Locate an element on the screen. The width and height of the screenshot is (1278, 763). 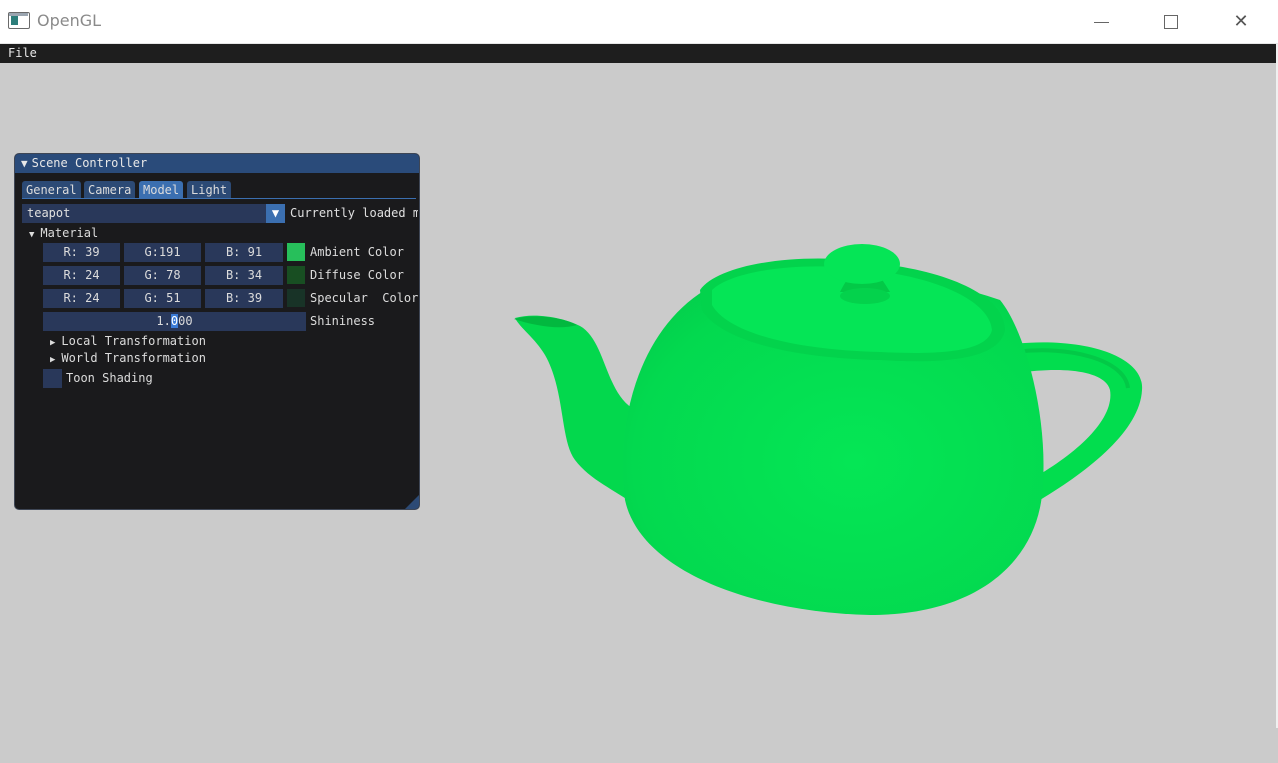
combo-dropdown-icon: ▼ is located at coordinates (275, 213).